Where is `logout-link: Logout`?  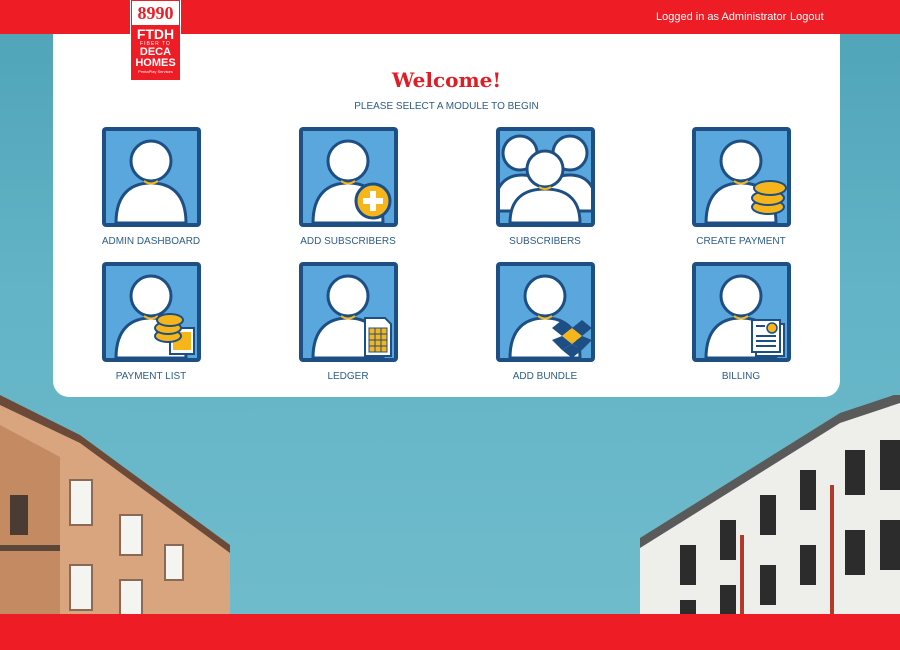
logout-link: Logout is located at coordinates (807, 17).